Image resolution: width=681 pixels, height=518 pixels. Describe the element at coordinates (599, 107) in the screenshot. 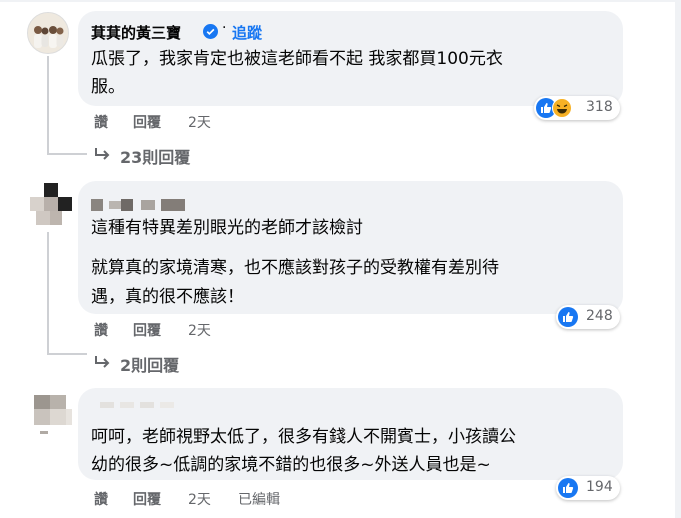

I see `reaction-count: 318` at that location.